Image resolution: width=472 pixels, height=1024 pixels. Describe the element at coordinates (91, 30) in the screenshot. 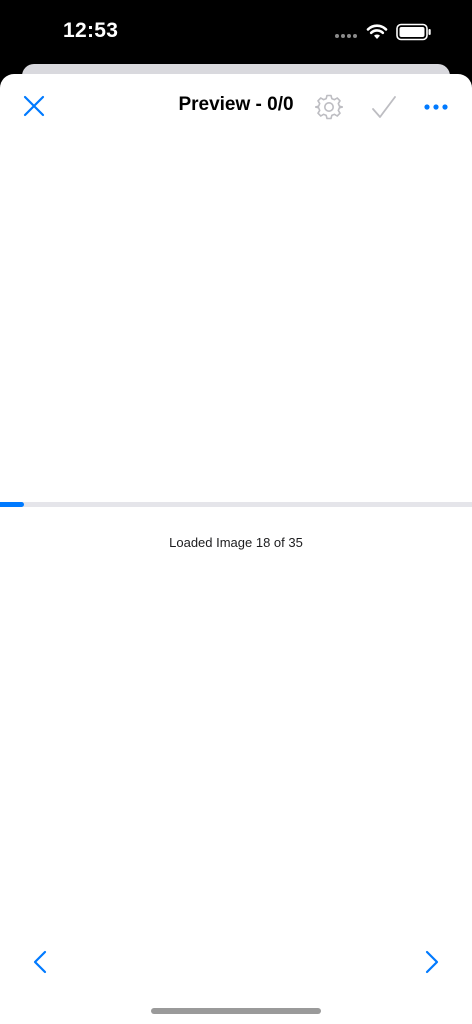

I see `status-time: 12:53` at that location.